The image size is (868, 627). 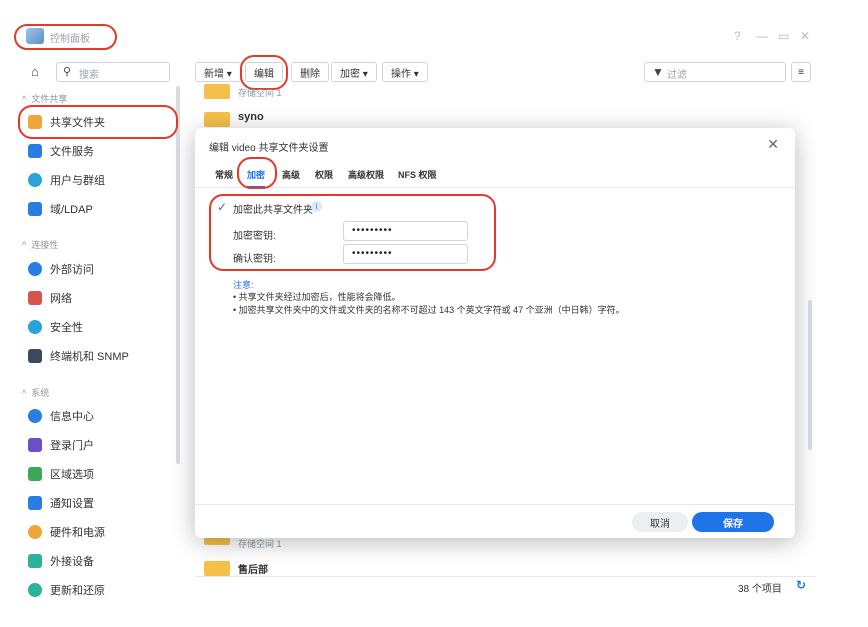 I want to click on section-connectivity: ^ 连接性, so click(x=40, y=244).